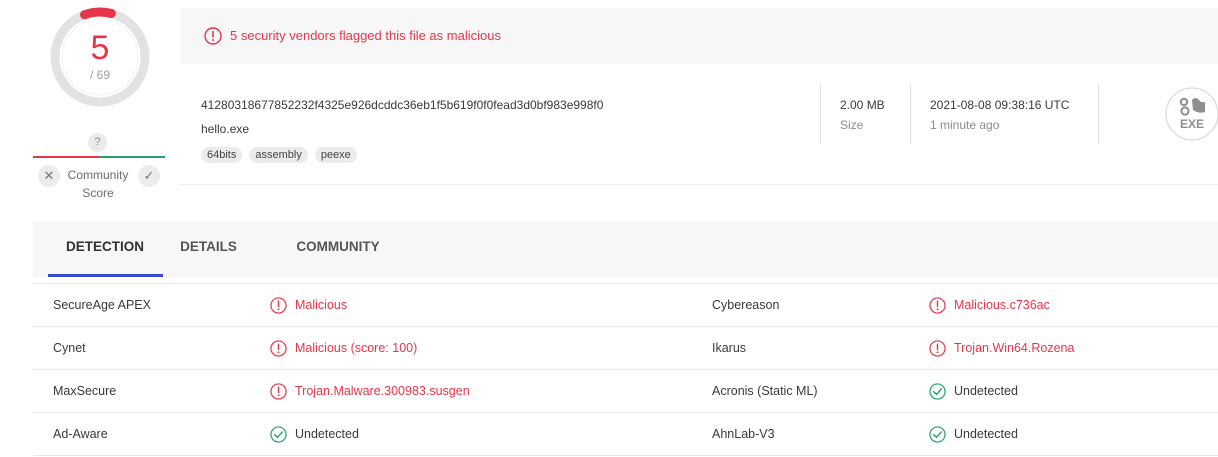 The height and width of the screenshot is (457, 1218). Describe the element at coordinates (98, 184) in the screenshot. I see `community-score-label: Community Score` at that location.